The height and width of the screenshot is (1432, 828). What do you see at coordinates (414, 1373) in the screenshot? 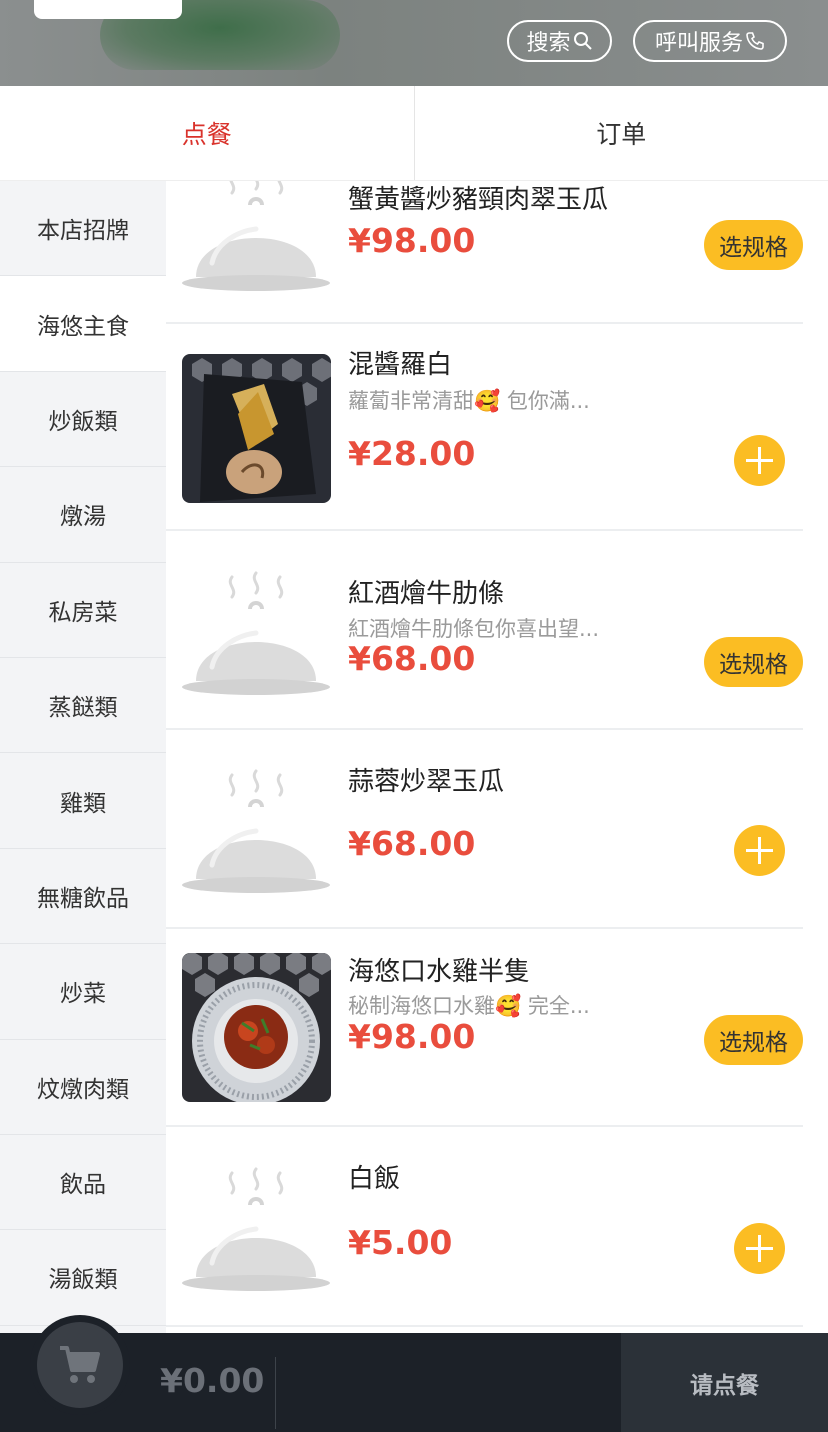
I see `cart-bar: ¥0.00 请点餐` at bounding box center [414, 1373].